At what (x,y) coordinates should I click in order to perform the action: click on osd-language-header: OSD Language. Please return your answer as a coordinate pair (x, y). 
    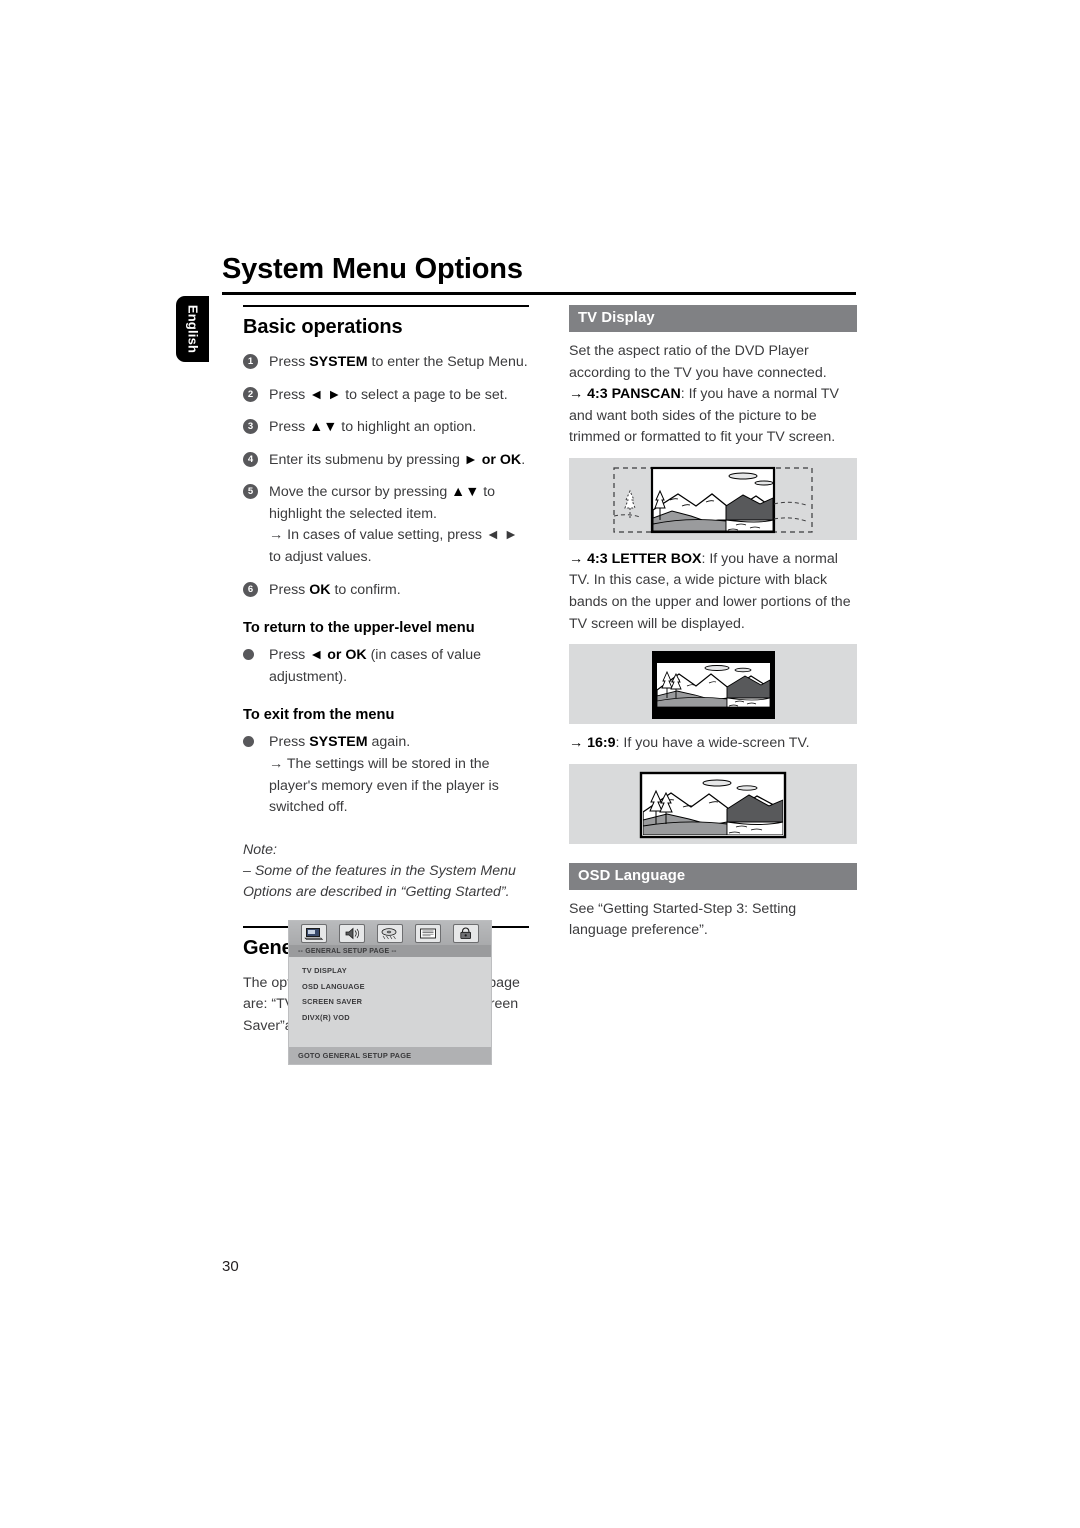
    Looking at the image, I should click on (713, 876).